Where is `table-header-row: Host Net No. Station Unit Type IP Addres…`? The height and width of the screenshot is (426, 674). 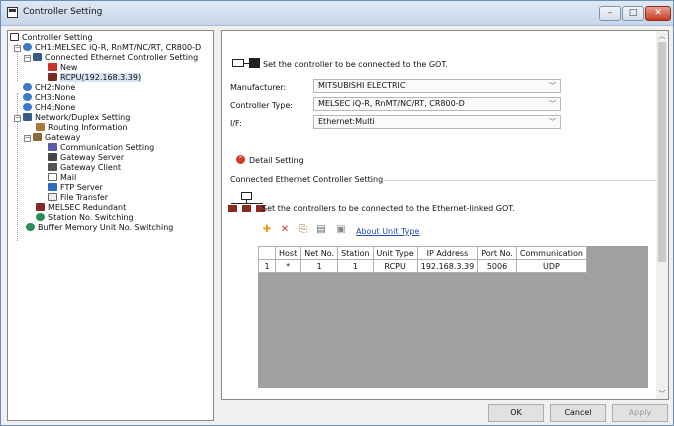
table-header-row: Host Net No. Station Unit Type IP Addres… is located at coordinates (422, 253).